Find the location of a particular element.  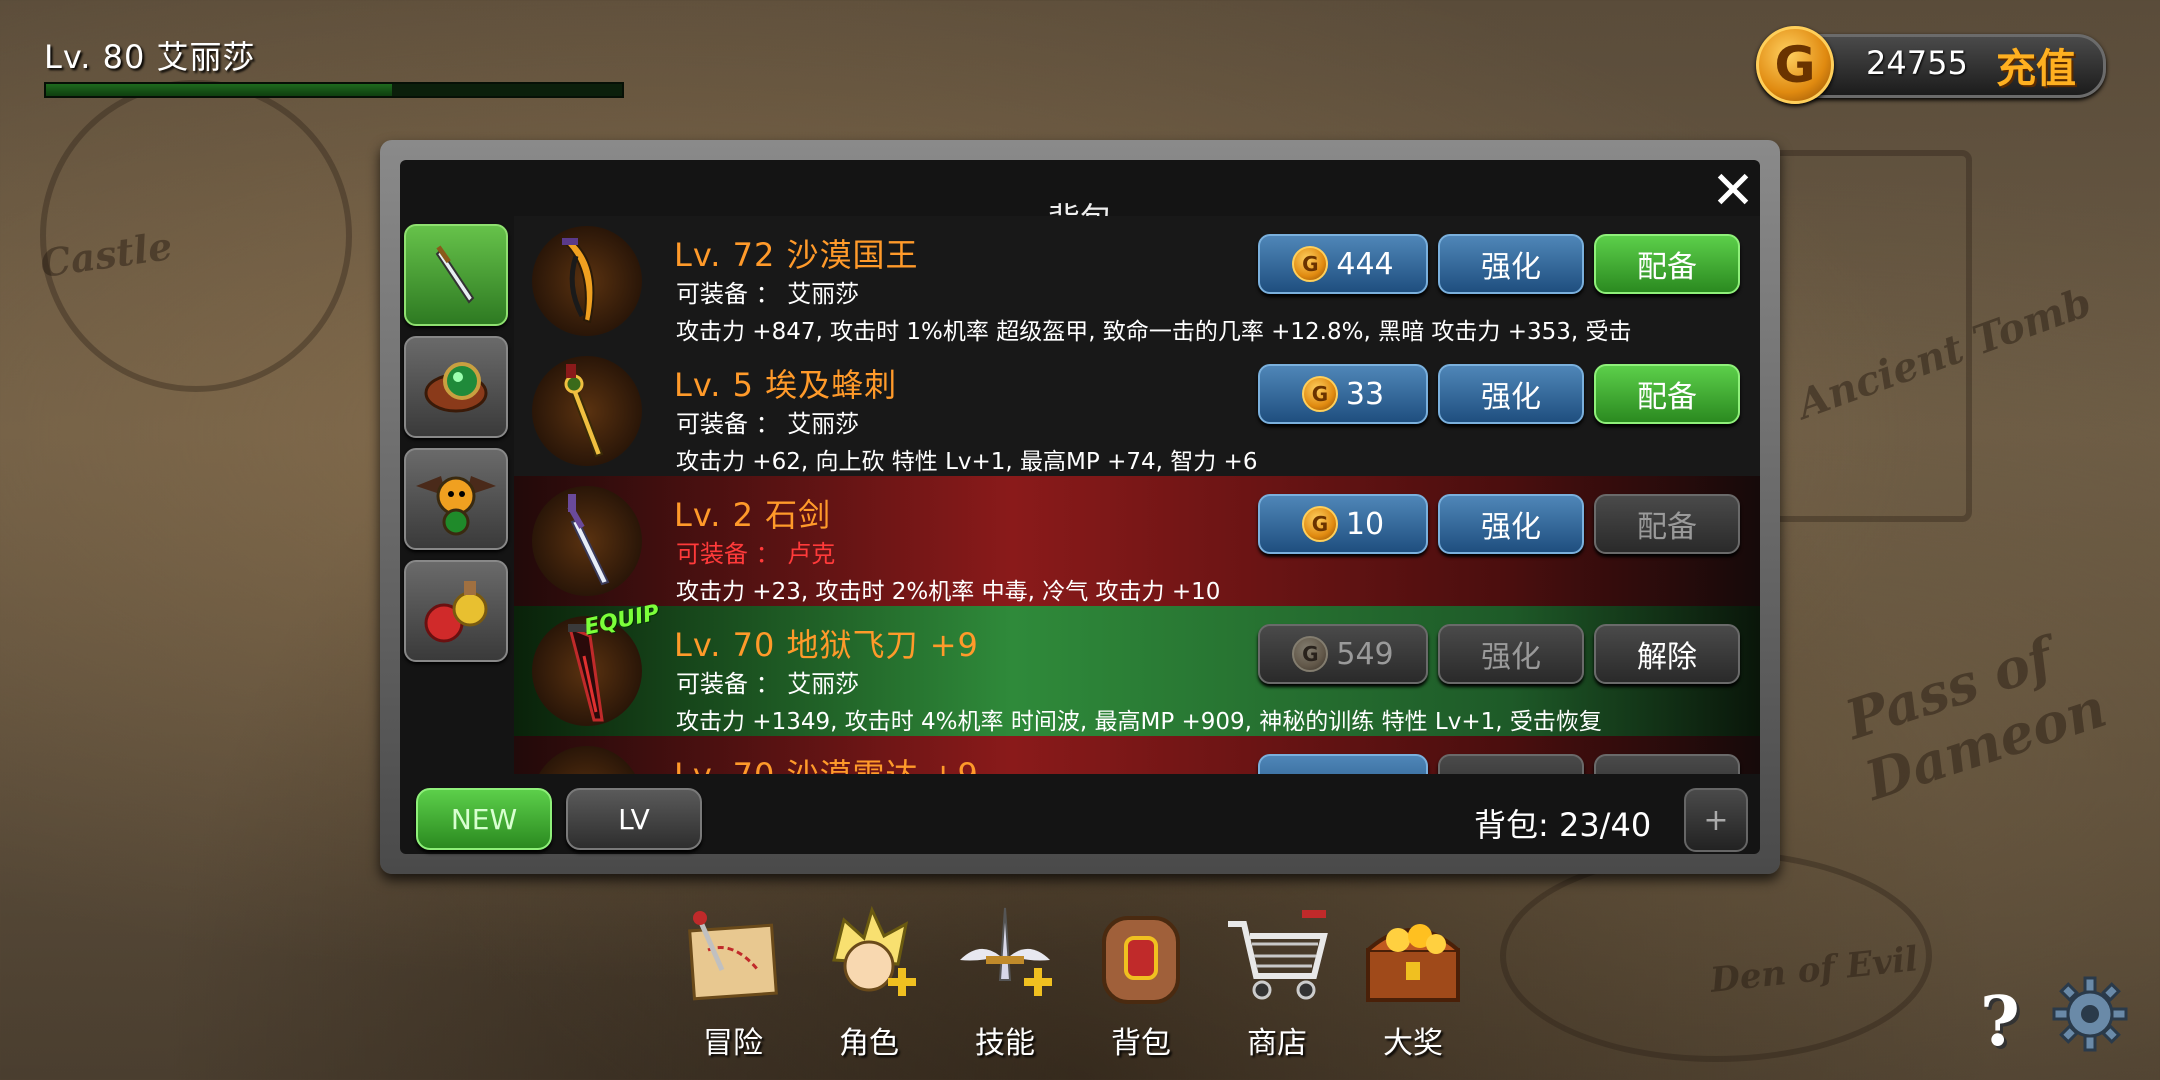

sword-icon is located at coordinates (456, 275).